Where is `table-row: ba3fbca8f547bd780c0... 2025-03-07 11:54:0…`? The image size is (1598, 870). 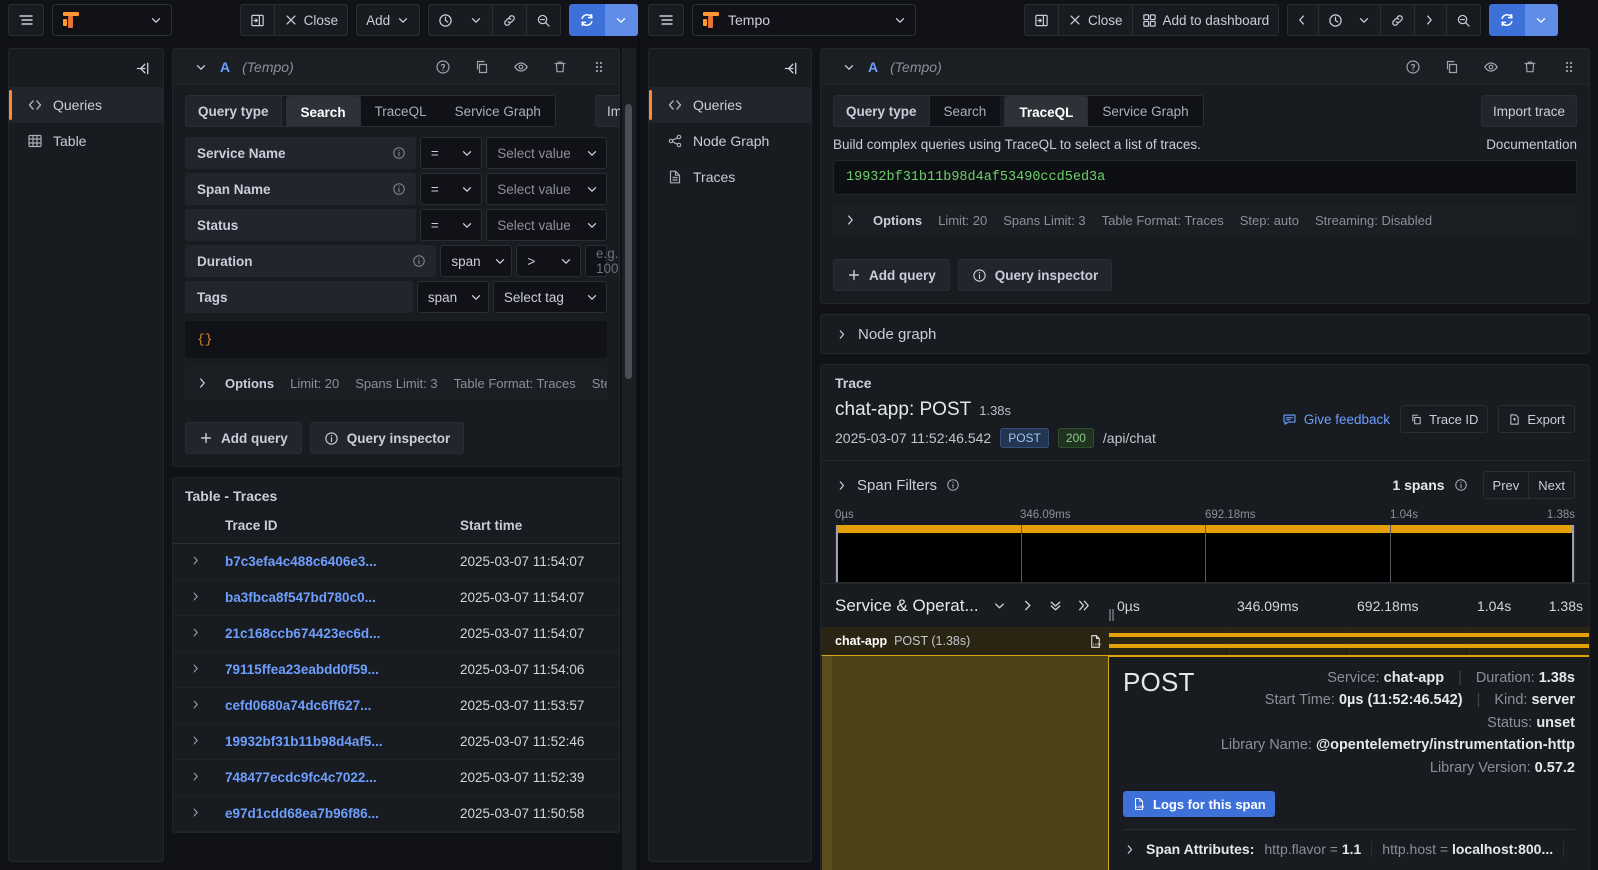
table-row: ba3fbca8f547bd780c0... 2025-03-07 11:54:0… is located at coordinates (396, 597).